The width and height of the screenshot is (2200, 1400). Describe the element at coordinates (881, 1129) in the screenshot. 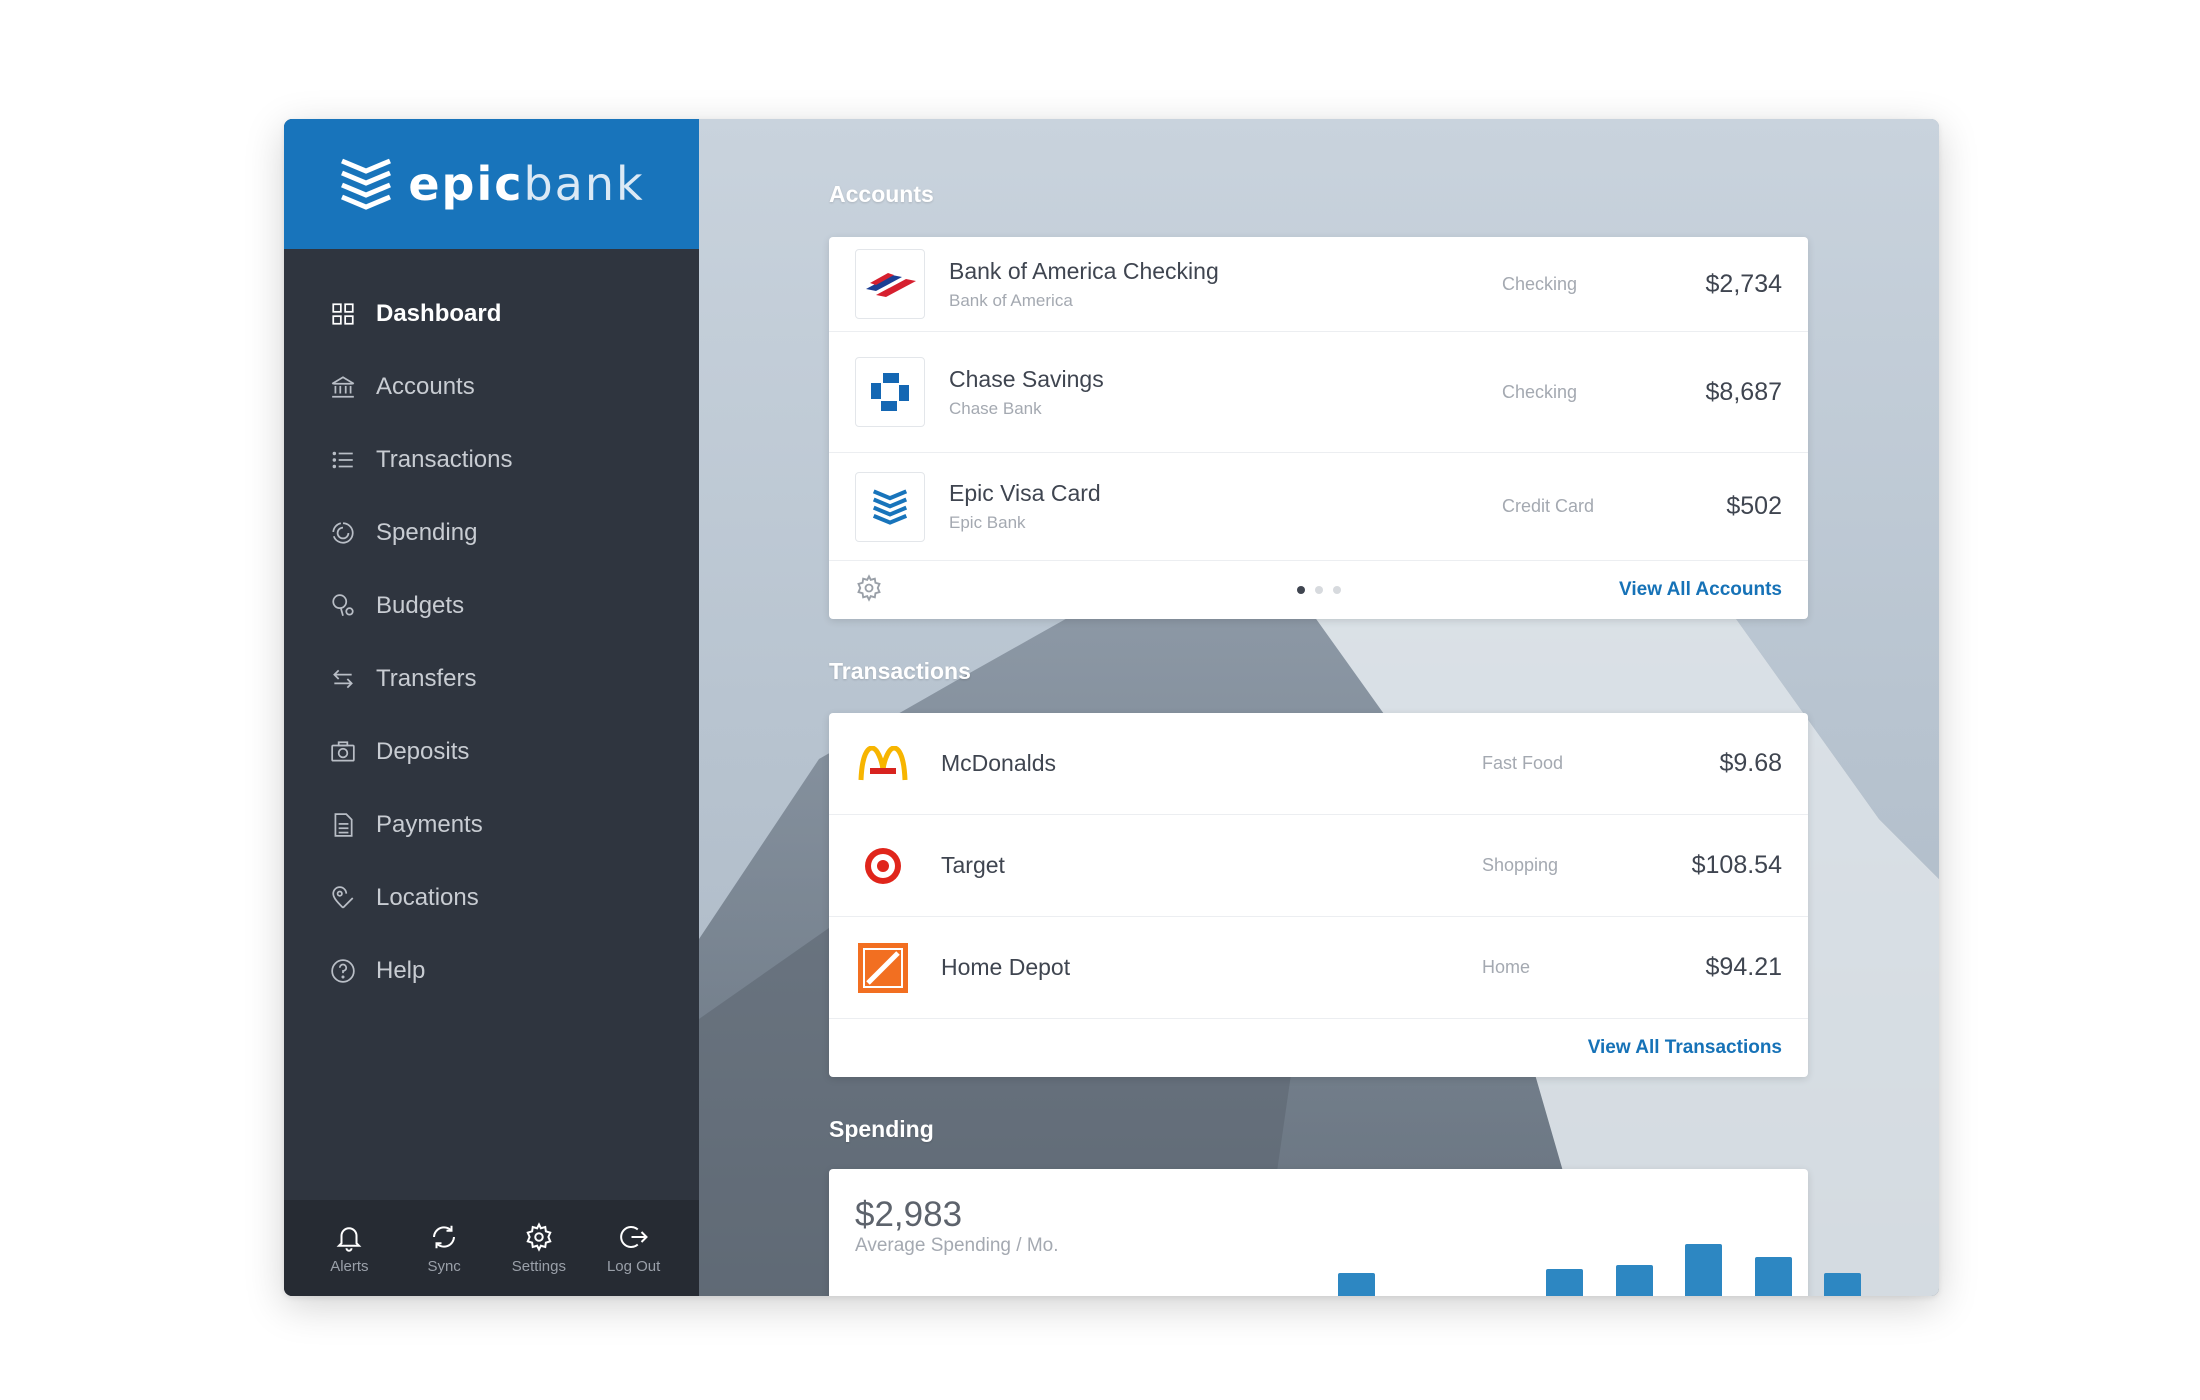

I see `spending-section-title: Spending` at that location.